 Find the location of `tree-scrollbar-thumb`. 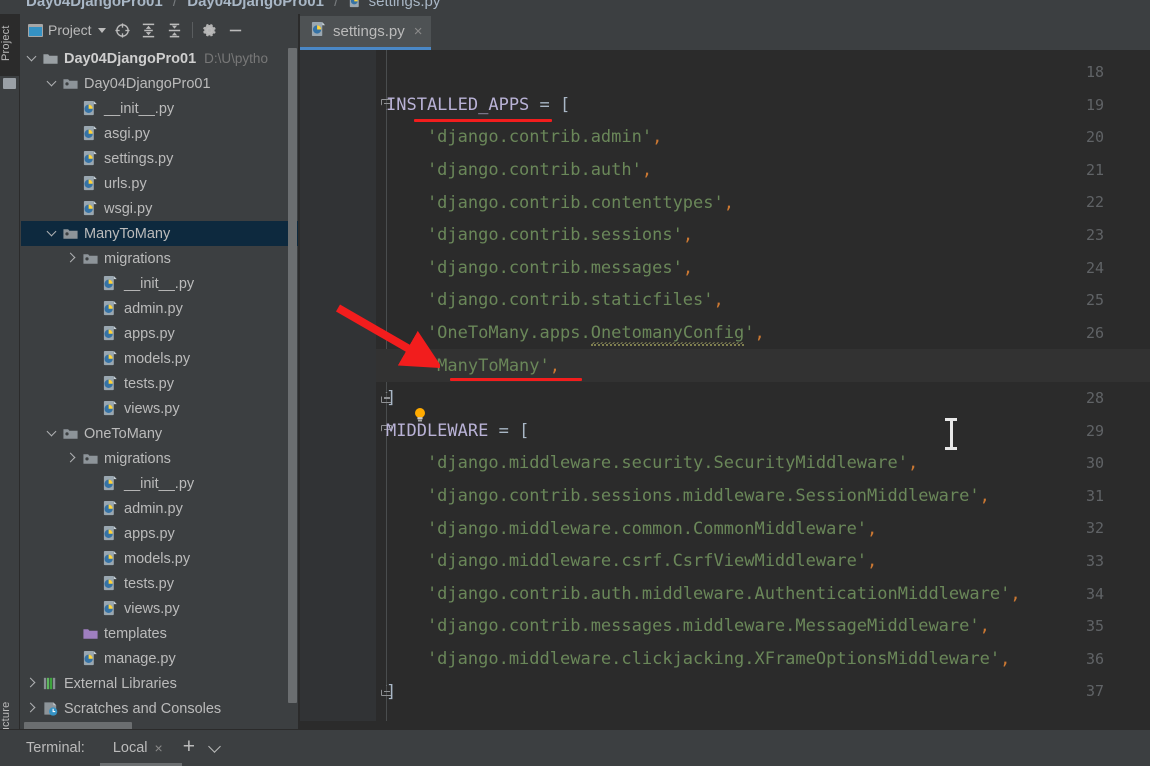

tree-scrollbar-thumb is located at coordinates (292, 375).